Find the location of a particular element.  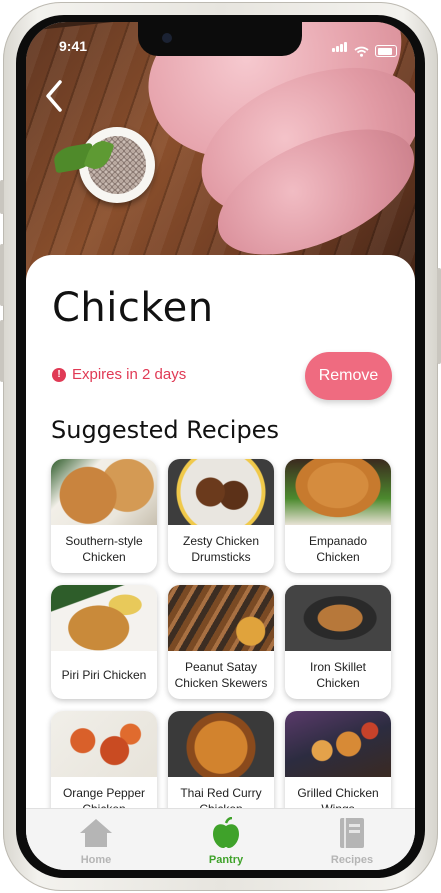

recipe-card: Iron Skillet Chicken is located at coordinates (338, 642).